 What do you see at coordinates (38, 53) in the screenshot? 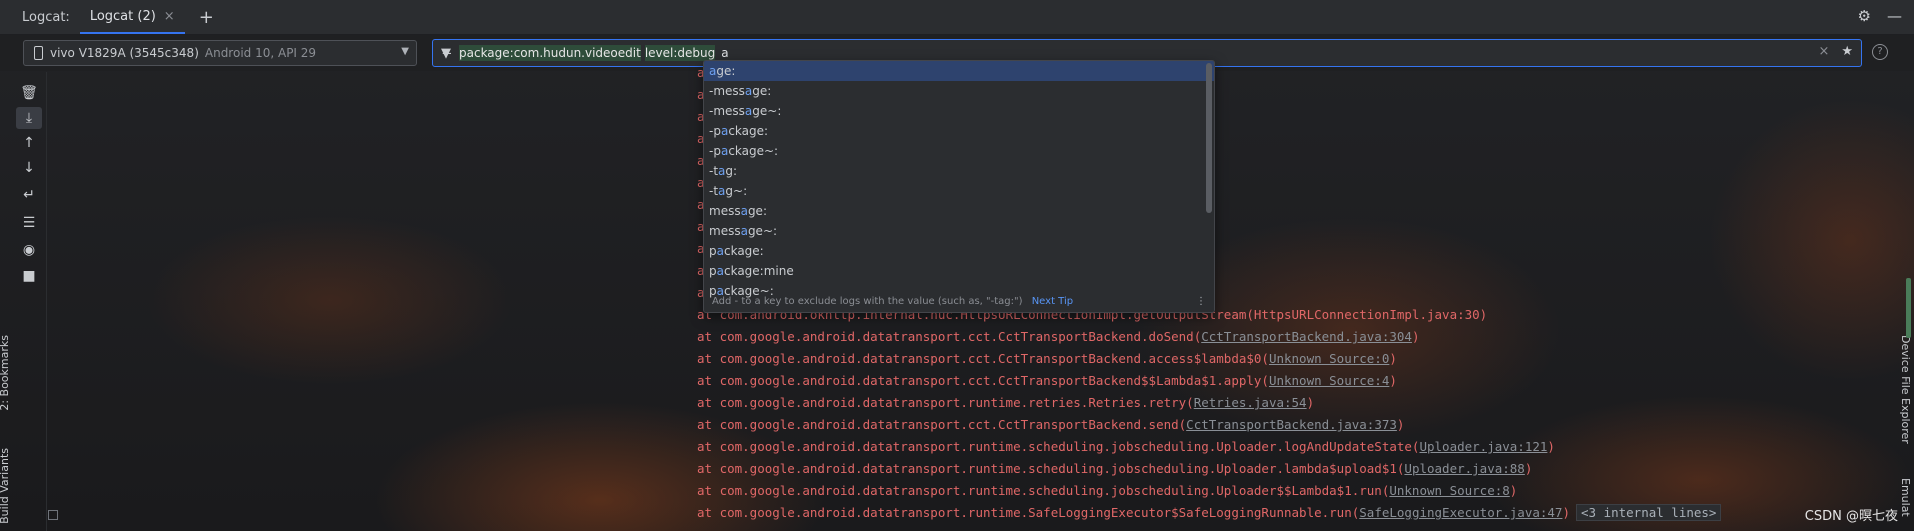
I see `phone-icon` at bounding box center [38, 53].